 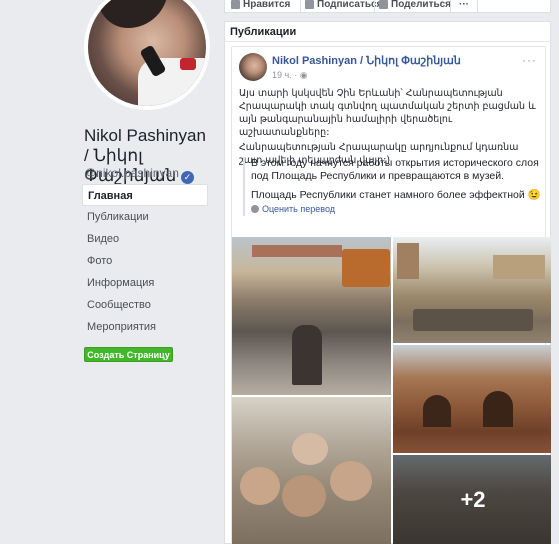 I want to click on photo-more: +2, so click(x=473, y=499).